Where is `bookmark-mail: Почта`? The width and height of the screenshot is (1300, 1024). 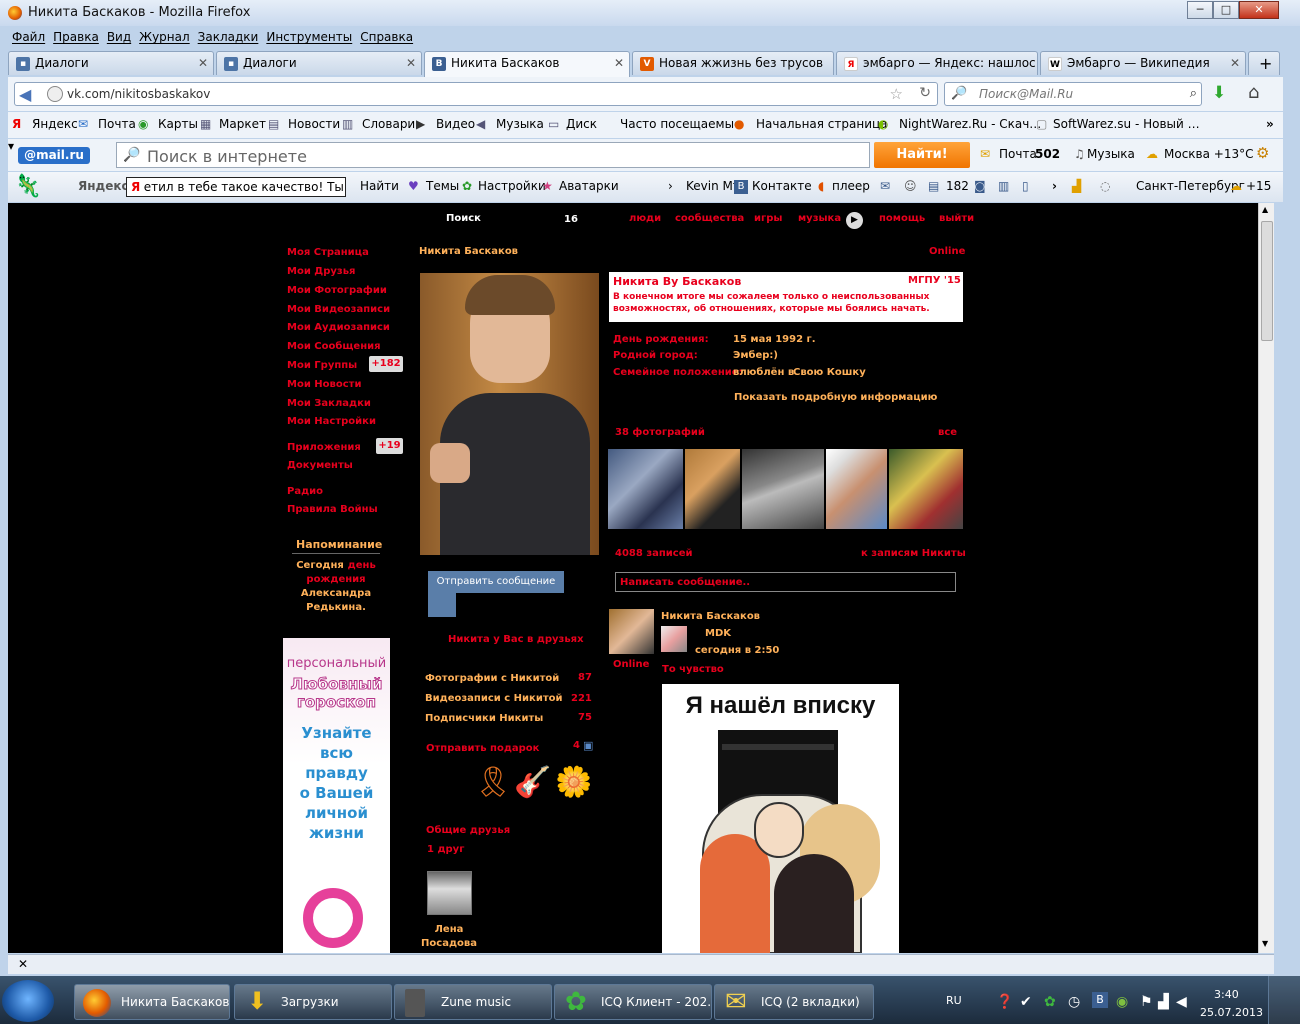 bookmark-mail: Почта is located at coordinates (117, 124).